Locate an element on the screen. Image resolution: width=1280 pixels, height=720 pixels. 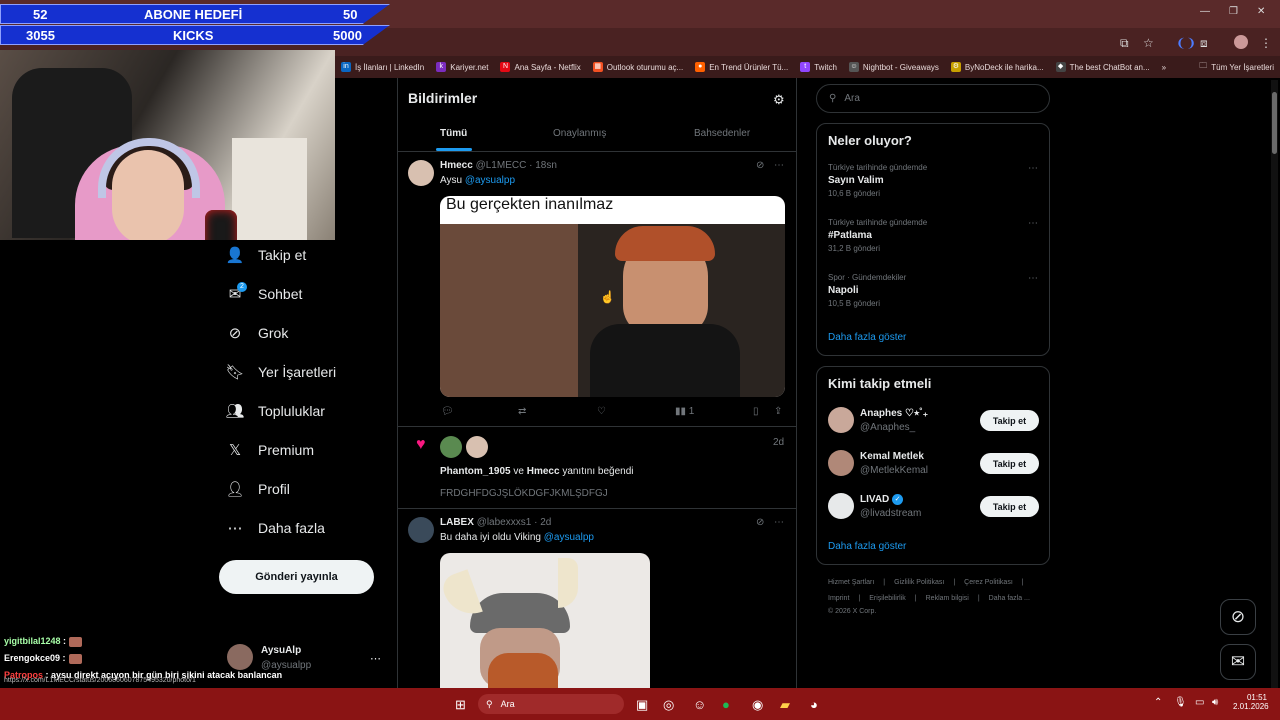
profile-avatar is located at coordinates (1241, 42).